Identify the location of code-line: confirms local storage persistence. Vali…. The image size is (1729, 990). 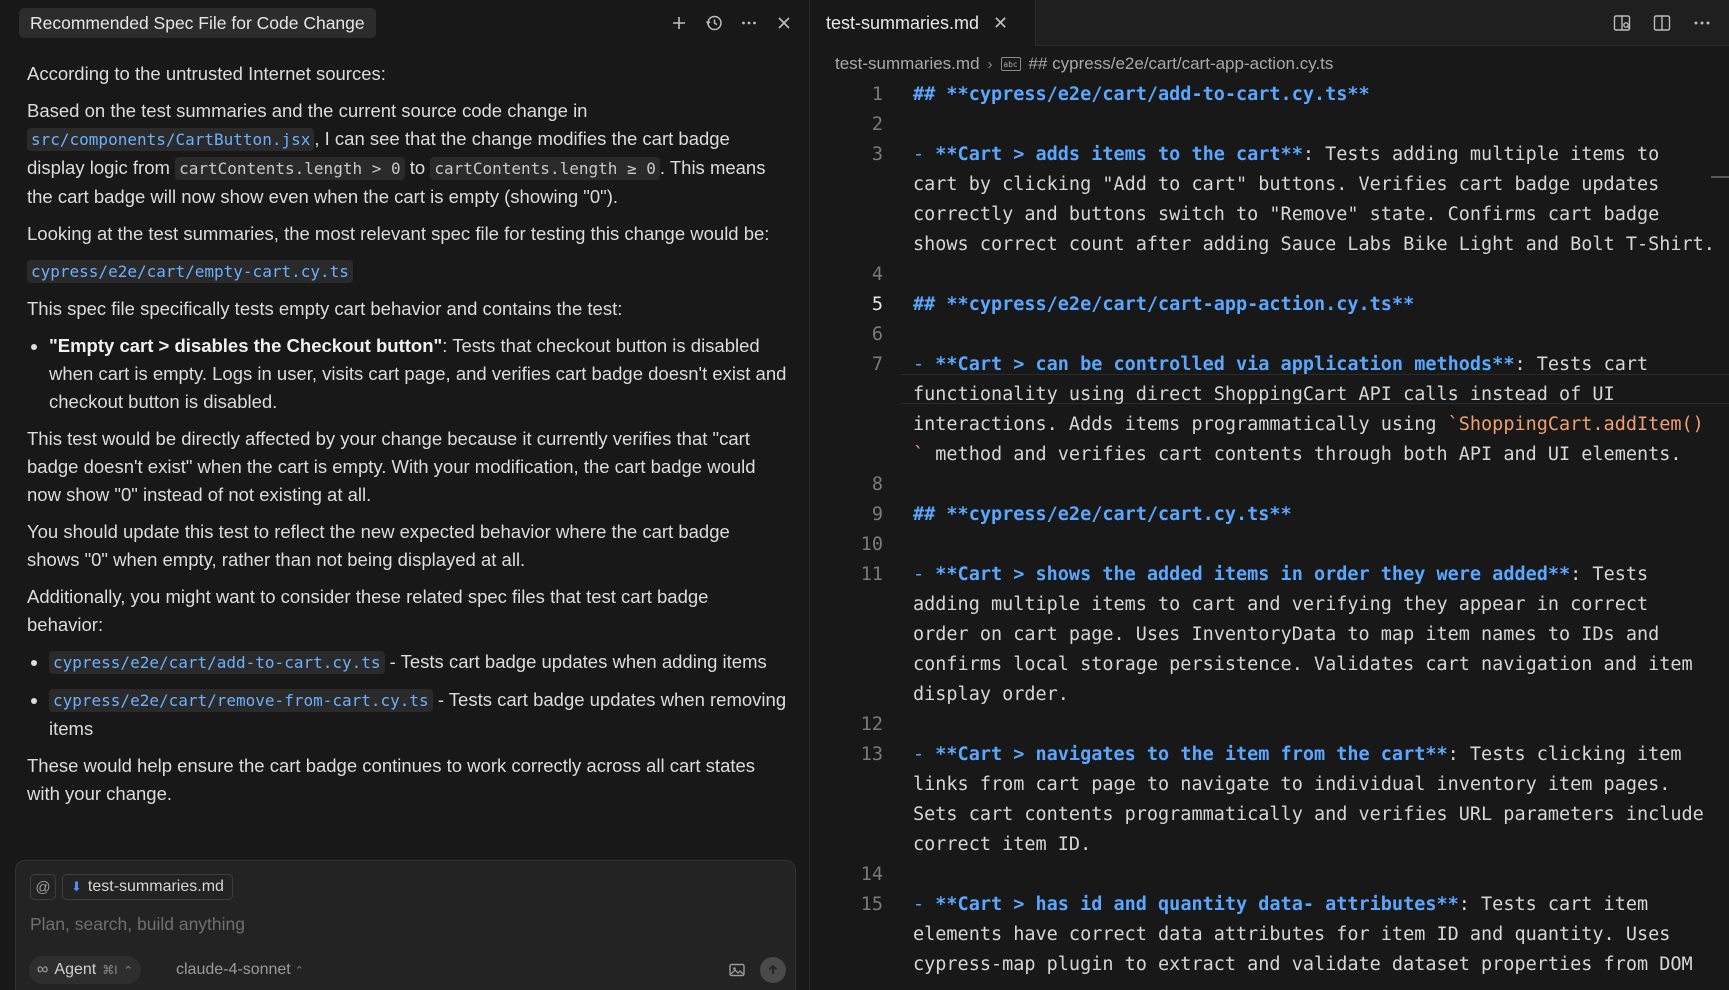
(1303, 664).